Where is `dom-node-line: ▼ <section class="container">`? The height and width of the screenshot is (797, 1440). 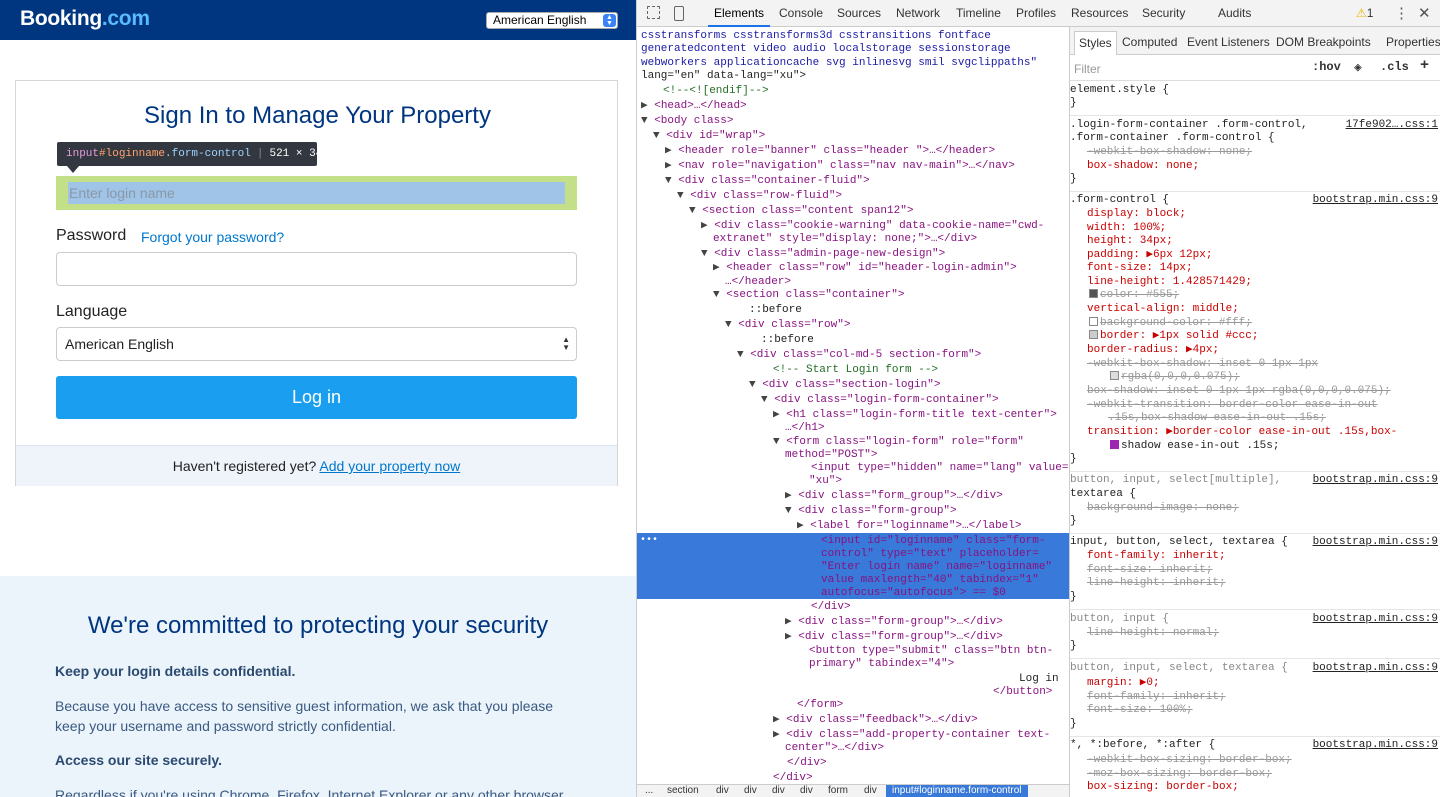
dom-node-line: ▼ <section class="container"> is located at coordinates (808, 295).